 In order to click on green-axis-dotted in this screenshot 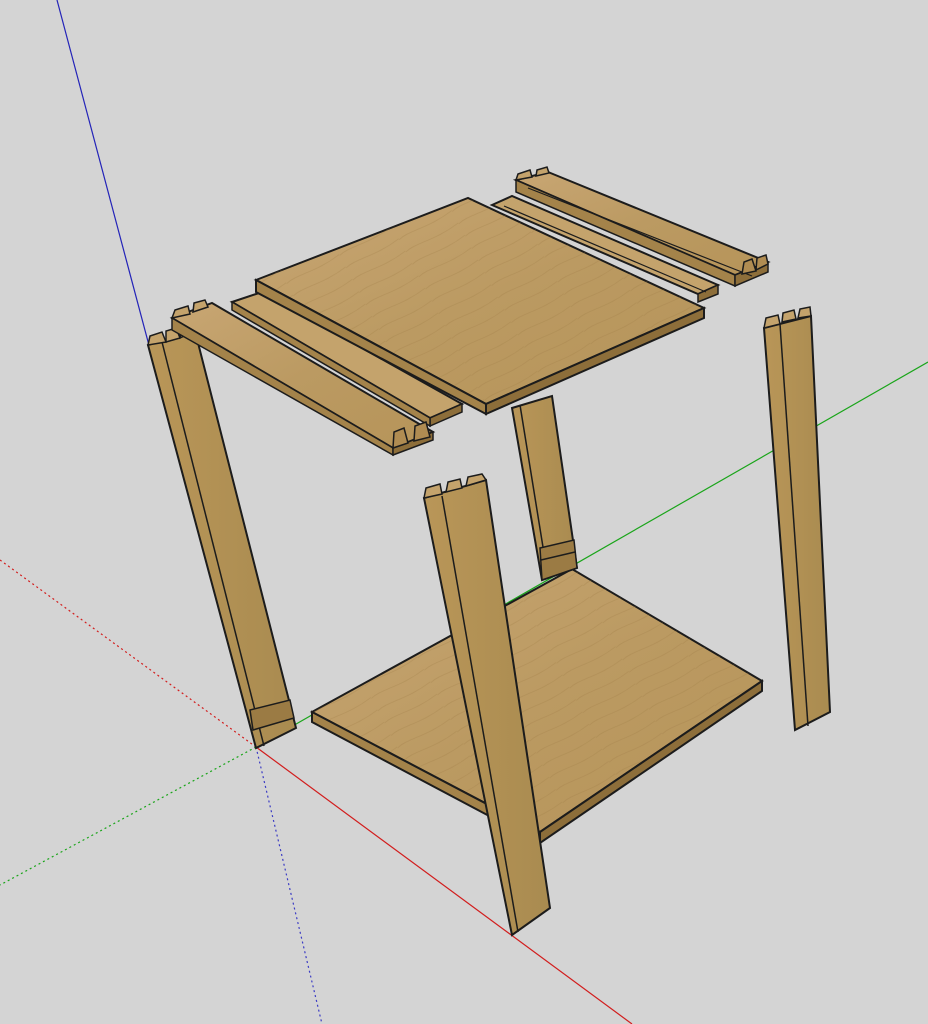, I will do `click(128, 816)`.